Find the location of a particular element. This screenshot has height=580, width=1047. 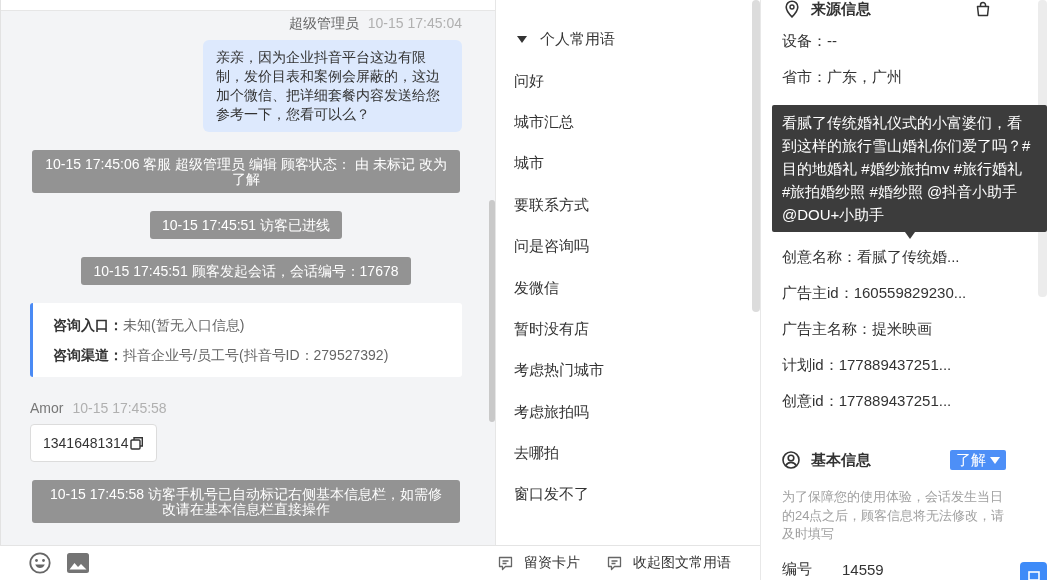

section-title: 来源信息 is located at coordinates (841, 9).